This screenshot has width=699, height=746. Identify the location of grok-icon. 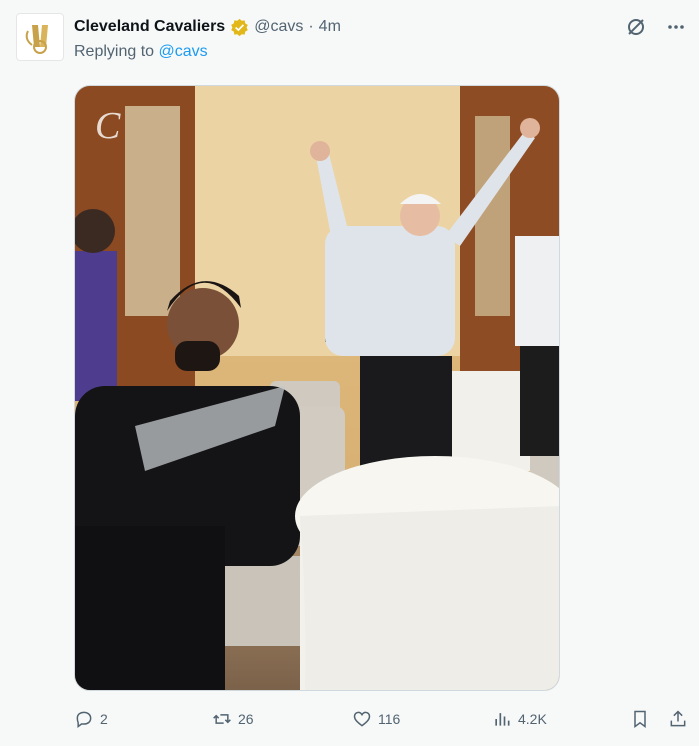
(636, 27).